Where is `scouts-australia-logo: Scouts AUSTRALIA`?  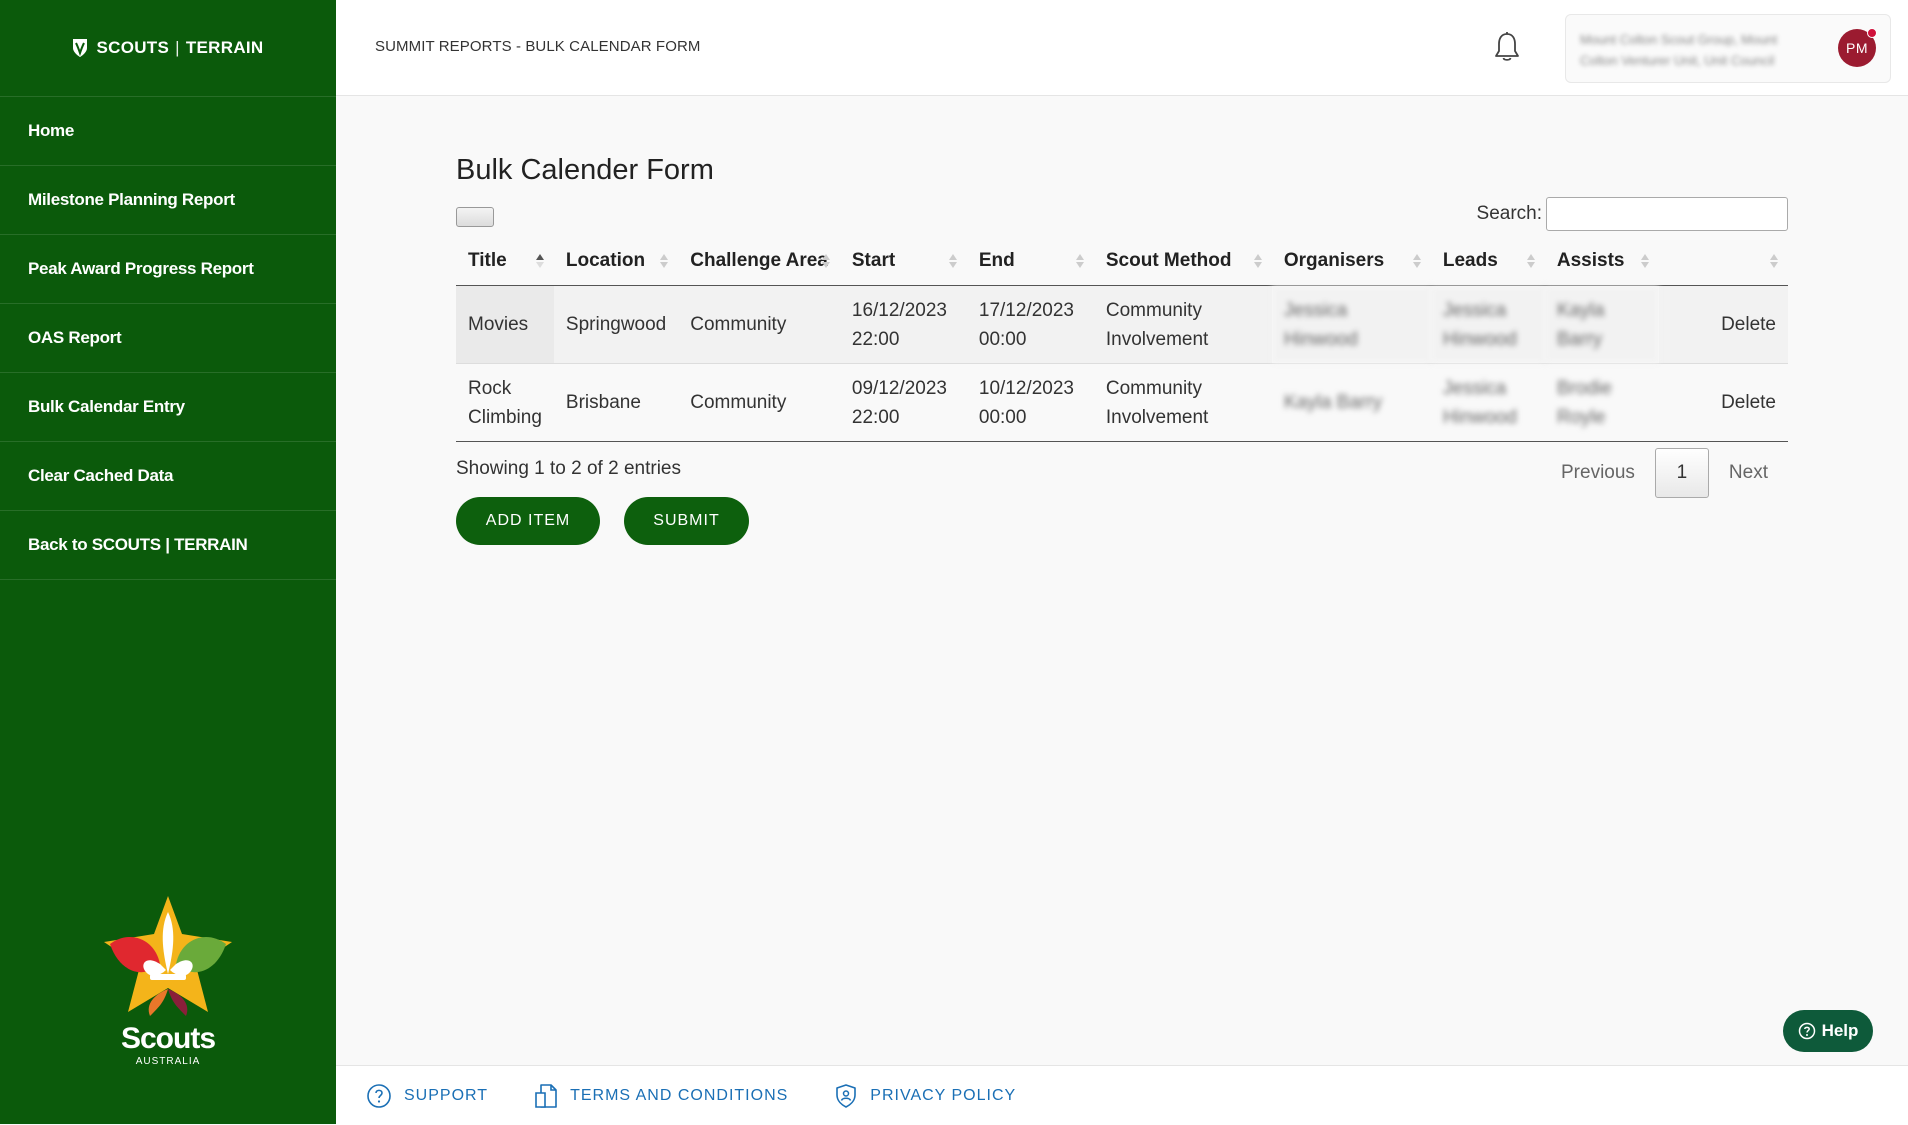 scouts-australia-logo: Scouts AUSTRALIA is located at coordinates (168, 981).